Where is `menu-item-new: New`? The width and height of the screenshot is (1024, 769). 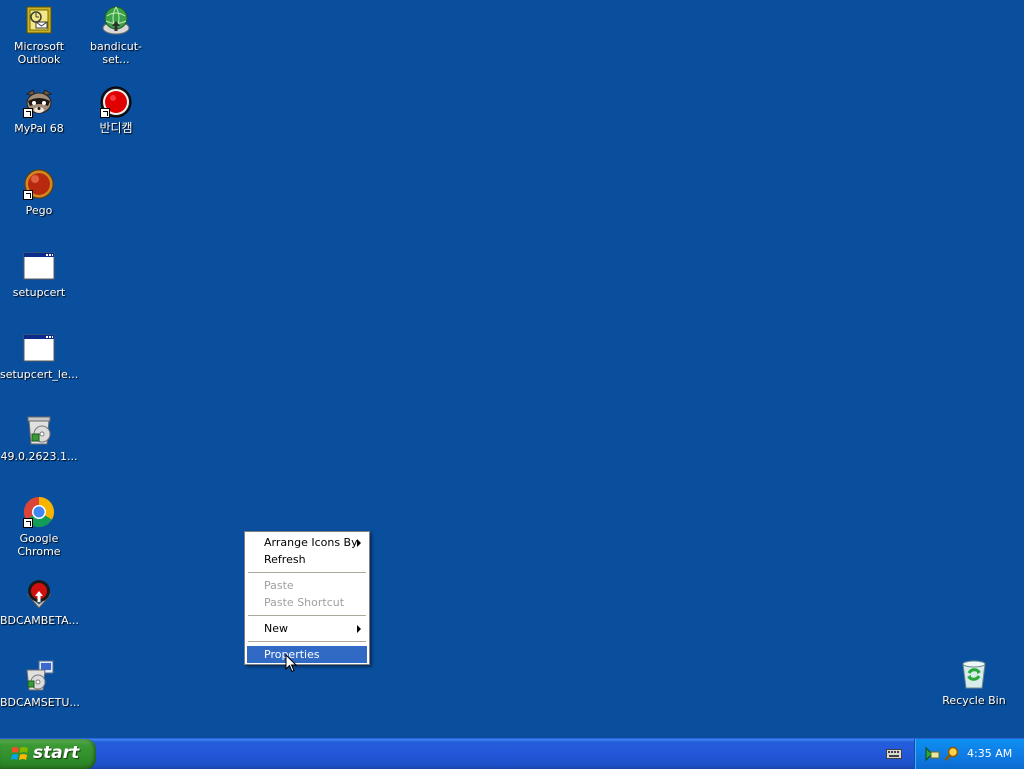 menu-item-new: New is located at coordinates (307, 628).